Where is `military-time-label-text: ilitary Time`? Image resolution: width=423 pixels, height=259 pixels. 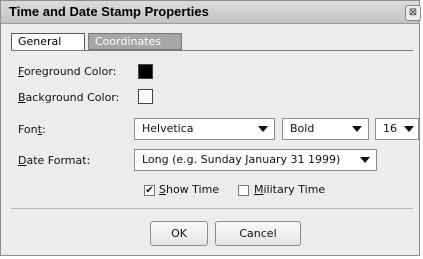
military-time-label-text: ilitary Time is located at coordinates (294, 189).